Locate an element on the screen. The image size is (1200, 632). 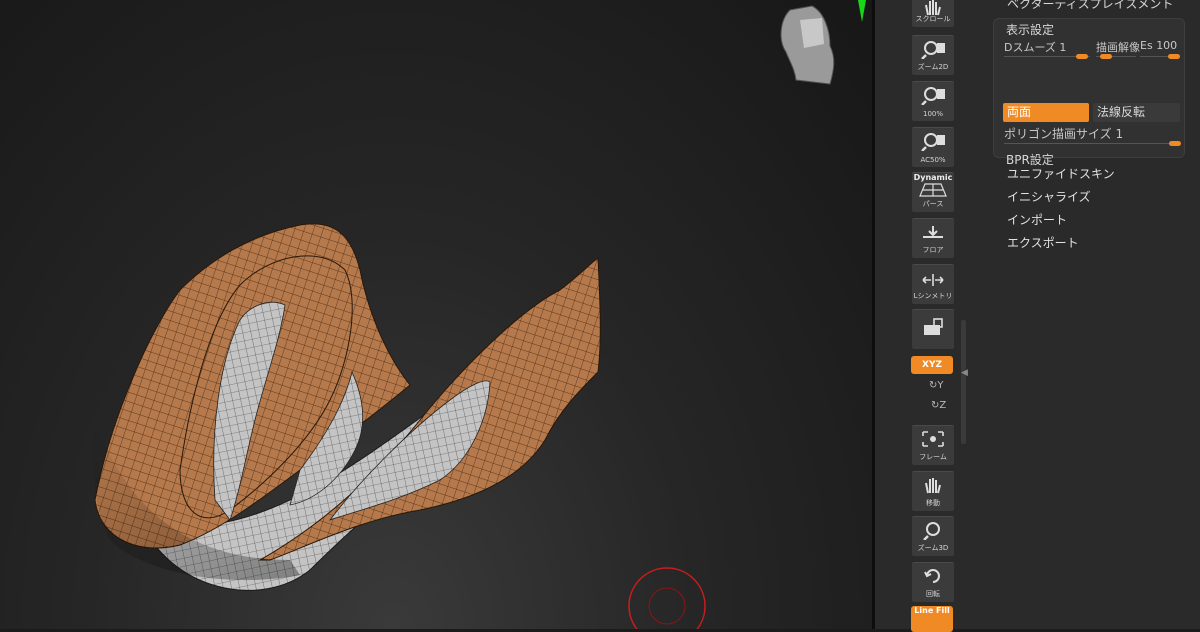
es-slider: Es 100 is located at coordinates (1158, 45).